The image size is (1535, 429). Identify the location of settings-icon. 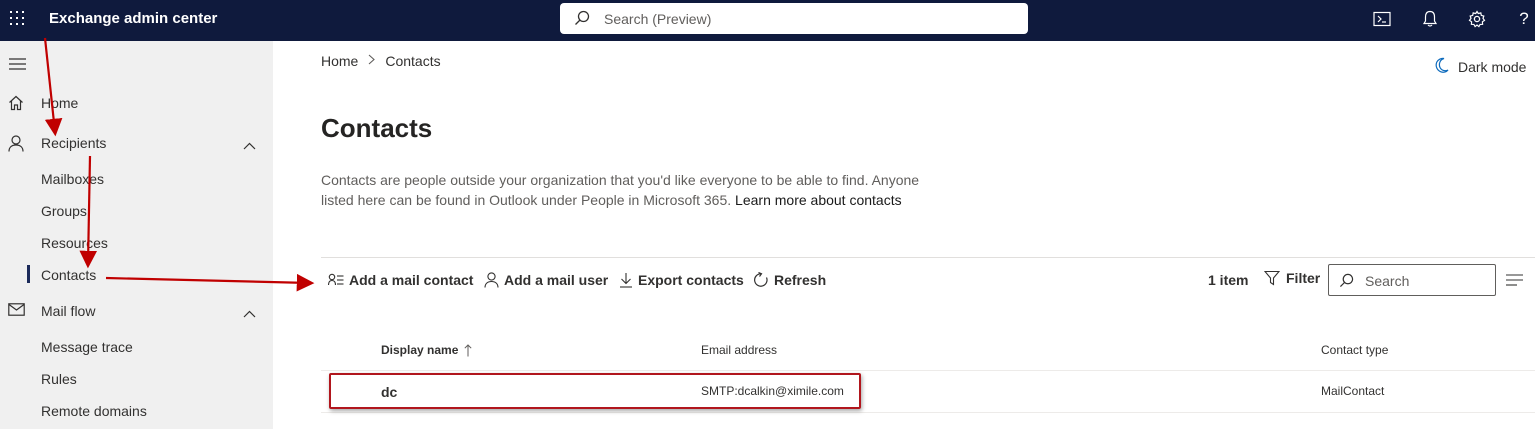
(1477, 19).